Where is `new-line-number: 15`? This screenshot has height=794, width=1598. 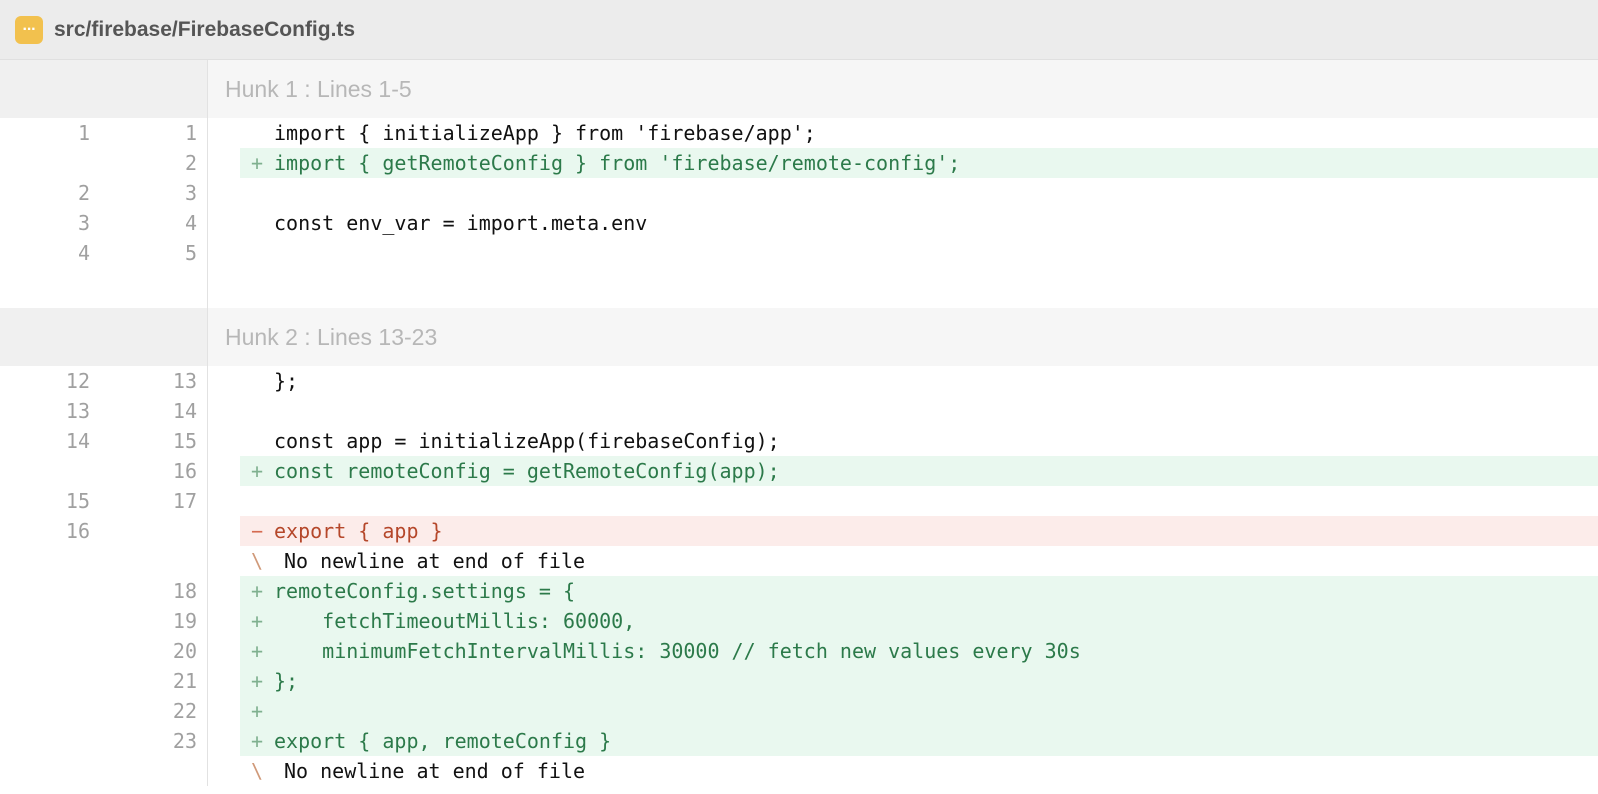 new-line-number: 15 is located at coordinates (156, 441).